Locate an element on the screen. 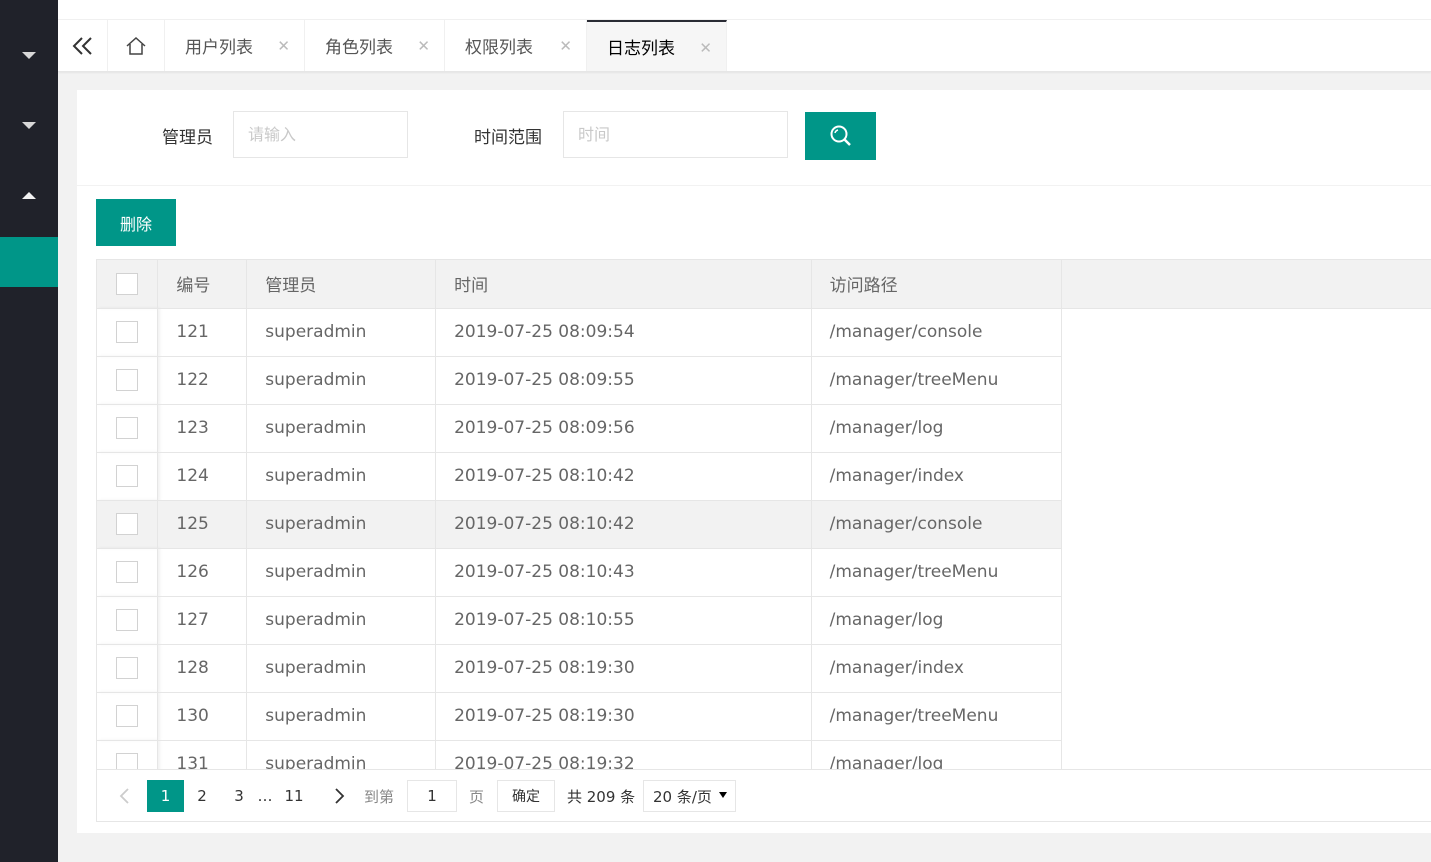 This screenshot has height=862, width=1431. page-last: 11 is located at coordinates (294, 796).